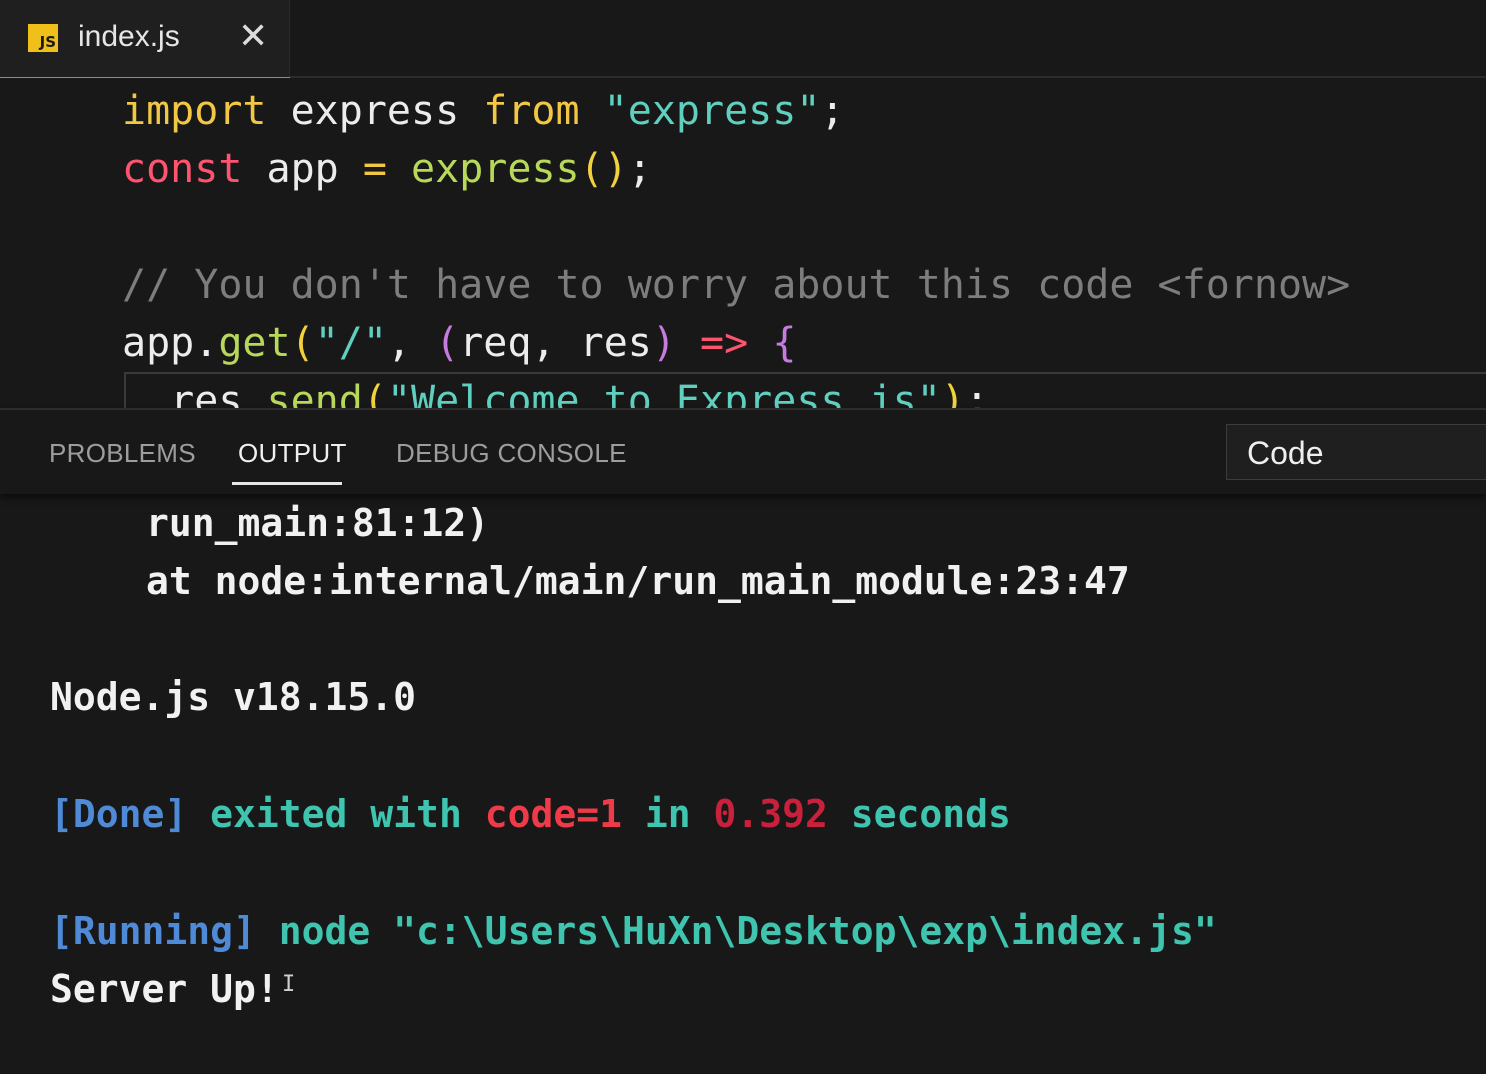  What do you see at coordinates (182, 169) in the screenshot?
I see `keyword-const: const` at bounding box center [182, 169].